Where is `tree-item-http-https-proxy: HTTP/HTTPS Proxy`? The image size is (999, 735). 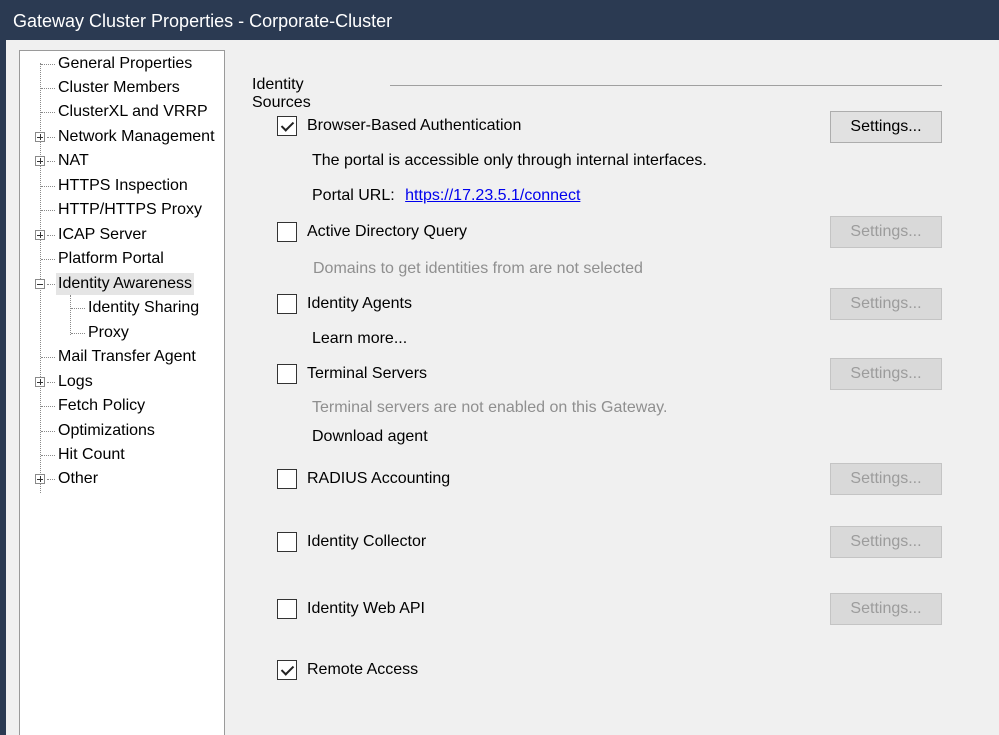
tree-item-http-https-proxy: HTTP/HTTPS Proxy is located at coordinates (120, 210).